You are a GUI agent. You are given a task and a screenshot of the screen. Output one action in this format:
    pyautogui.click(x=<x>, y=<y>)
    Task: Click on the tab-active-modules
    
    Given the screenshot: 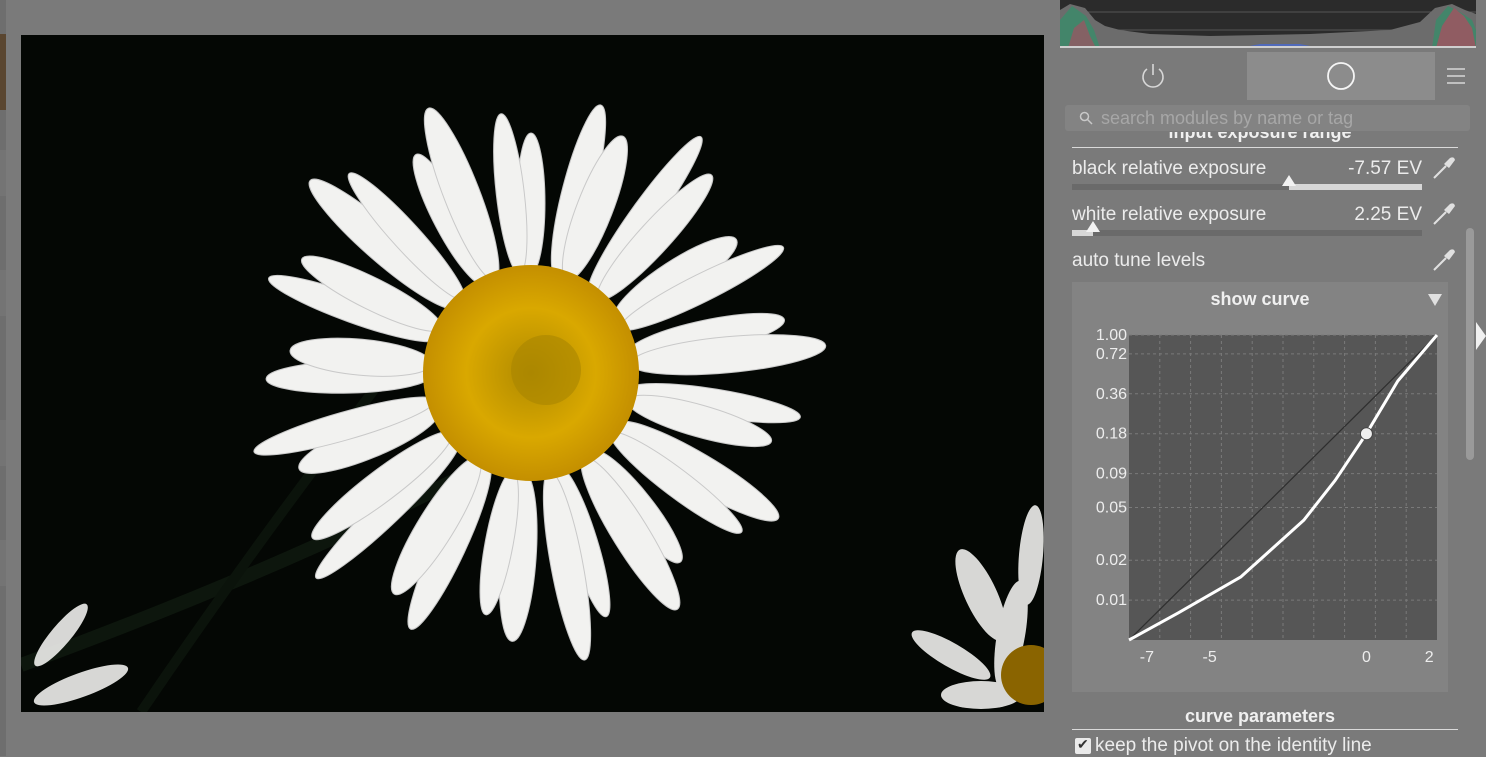 What is the action you would take?
    pyautogui.click(x=1341, y=76)
    